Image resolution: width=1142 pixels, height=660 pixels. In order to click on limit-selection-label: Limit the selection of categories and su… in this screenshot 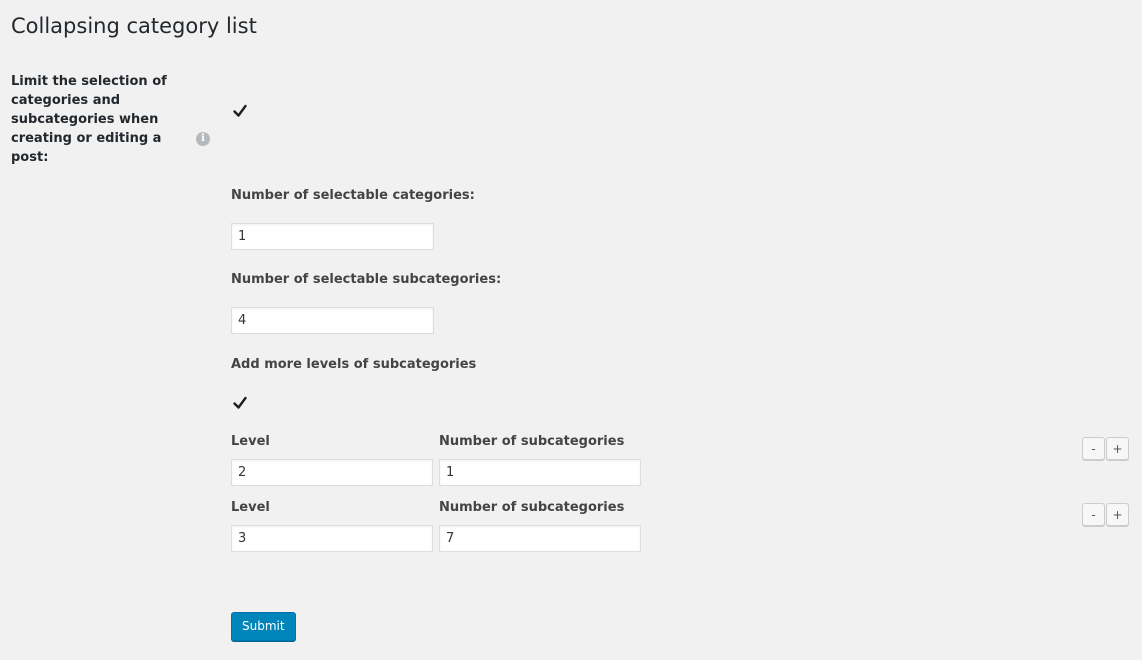, I will do `click(89, 119)`.